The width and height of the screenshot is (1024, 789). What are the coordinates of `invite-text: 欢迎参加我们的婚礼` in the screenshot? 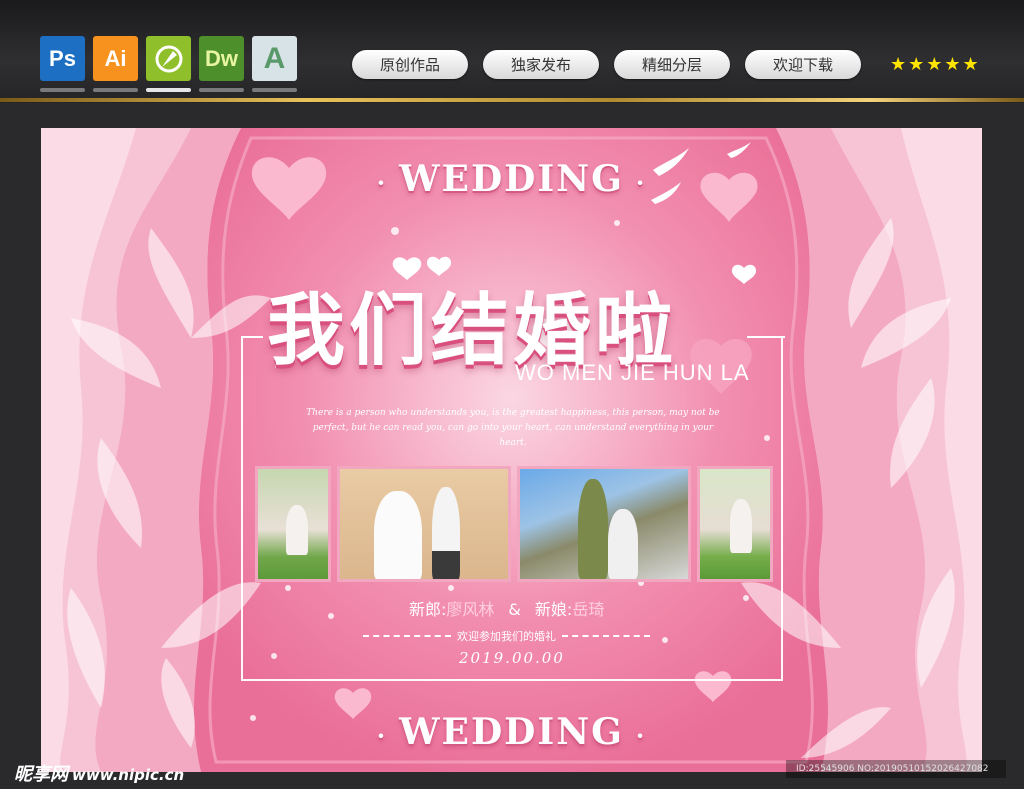 It's located at (506, 636).